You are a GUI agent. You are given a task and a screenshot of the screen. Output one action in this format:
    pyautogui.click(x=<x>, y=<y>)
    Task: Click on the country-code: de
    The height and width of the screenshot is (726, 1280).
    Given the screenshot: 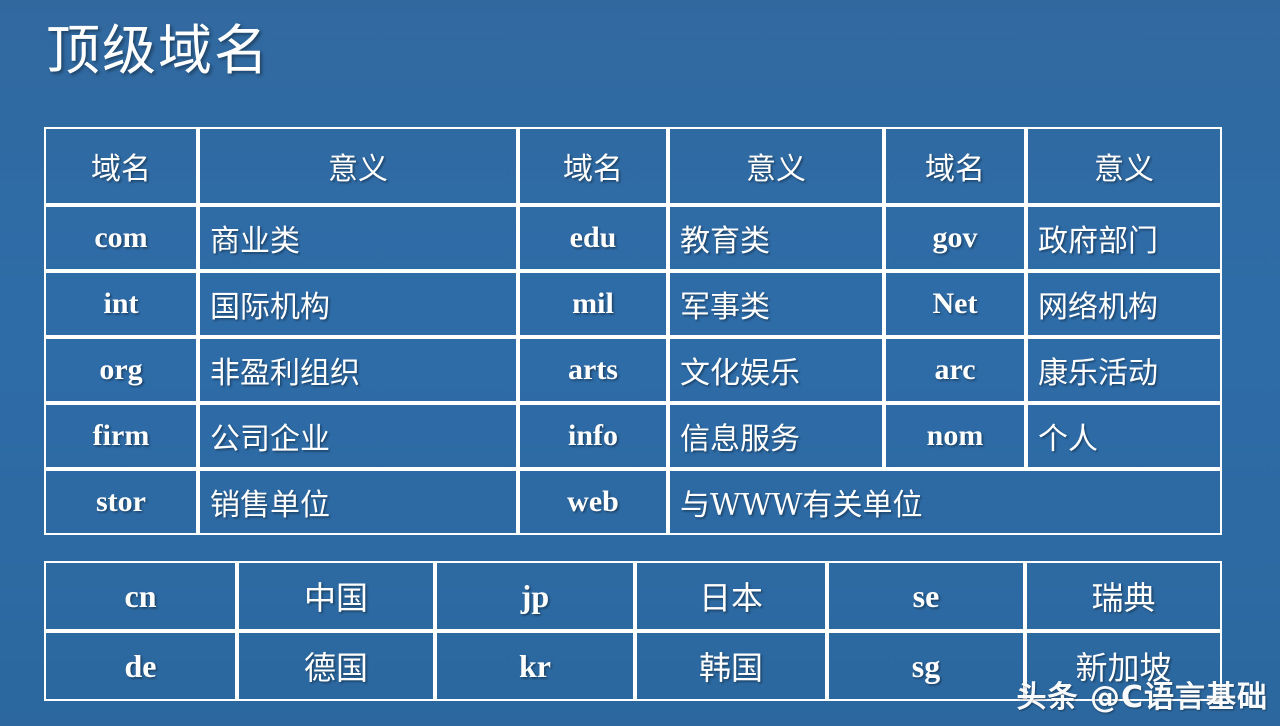 What is the action you would take?
    pyautogui.click(x=140, y=666)
    